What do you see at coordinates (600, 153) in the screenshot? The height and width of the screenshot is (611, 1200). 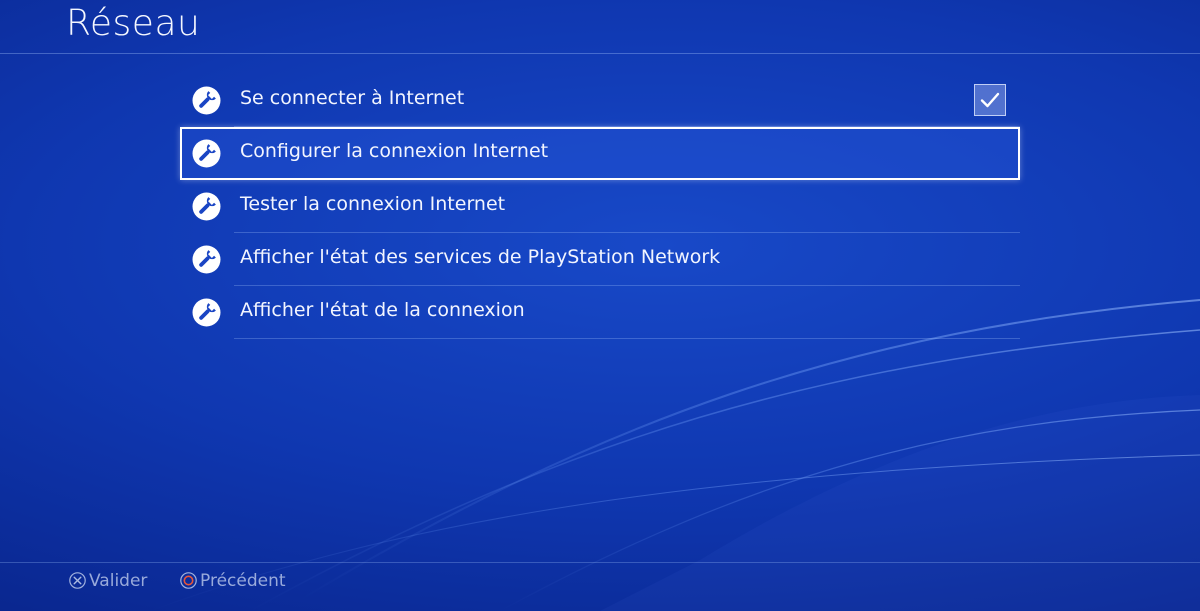 I see `menu-item-configure-connection: Configurer la connexion Internet` at bounding box center [600, 153].